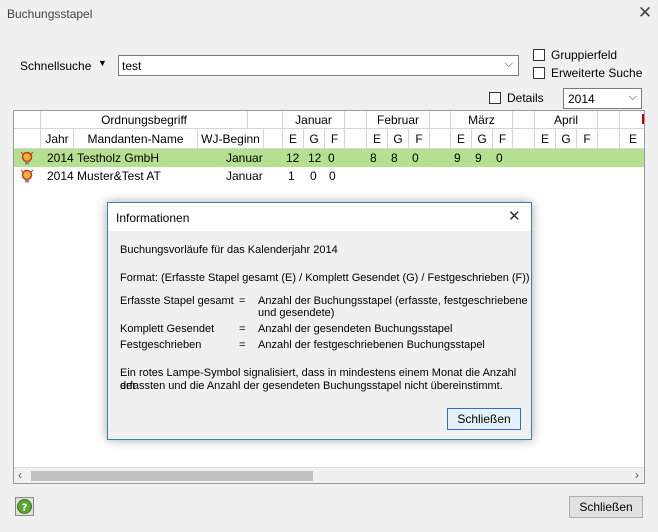 This screenshot has height=532, width=658. What do you see at coordinates (144, 120) in the screenshot?
I see `group-header-ordnungsbegriff: Ordnungsbegriff` at bounding box center [144, 120].